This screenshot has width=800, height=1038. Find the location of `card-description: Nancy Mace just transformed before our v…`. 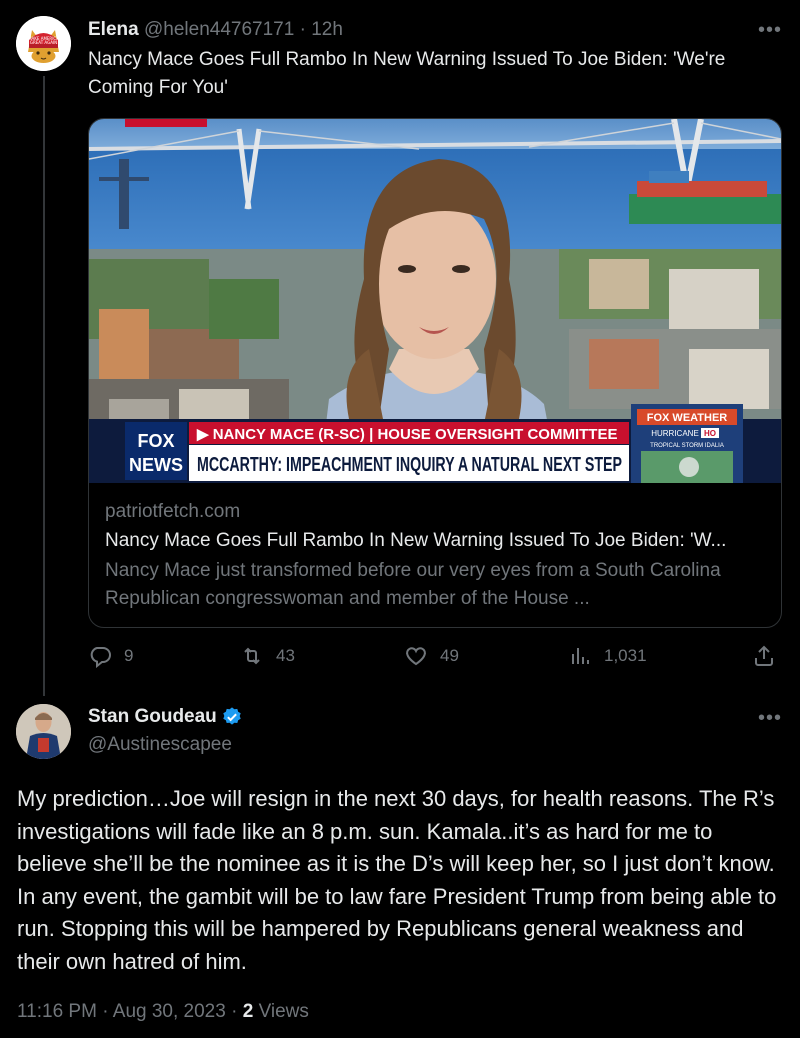

card-description: Nancy Mace just transformed before our v… is located at coordinates (413, 584).